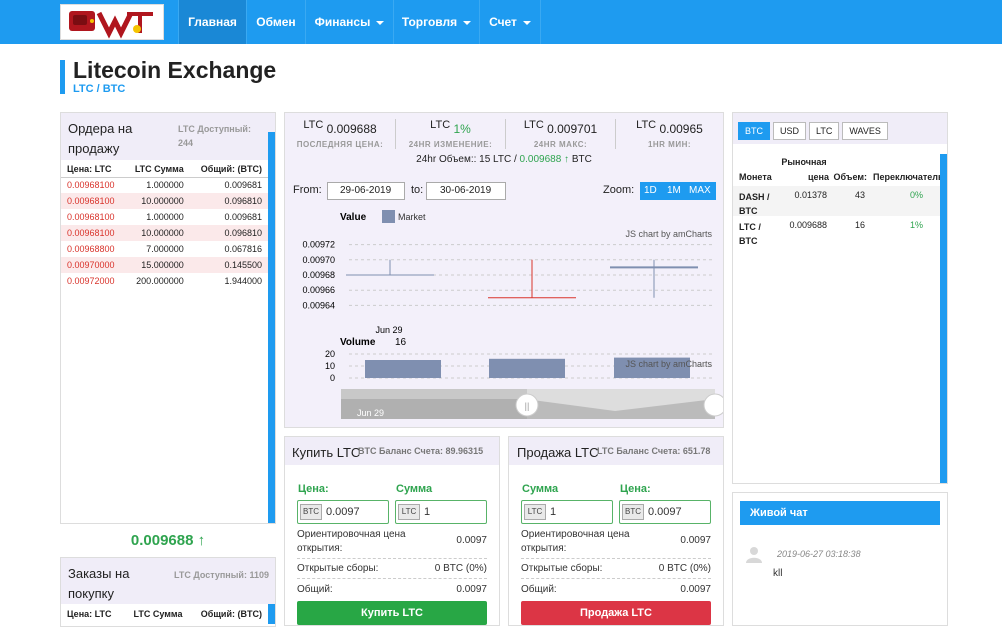 Image resolution: width=1002 pixels, height=627 pixels. Describe the element at coordinates (338, 568) in the screenshot. I see `buy-fee-label: Открытые сборы:` at that location.